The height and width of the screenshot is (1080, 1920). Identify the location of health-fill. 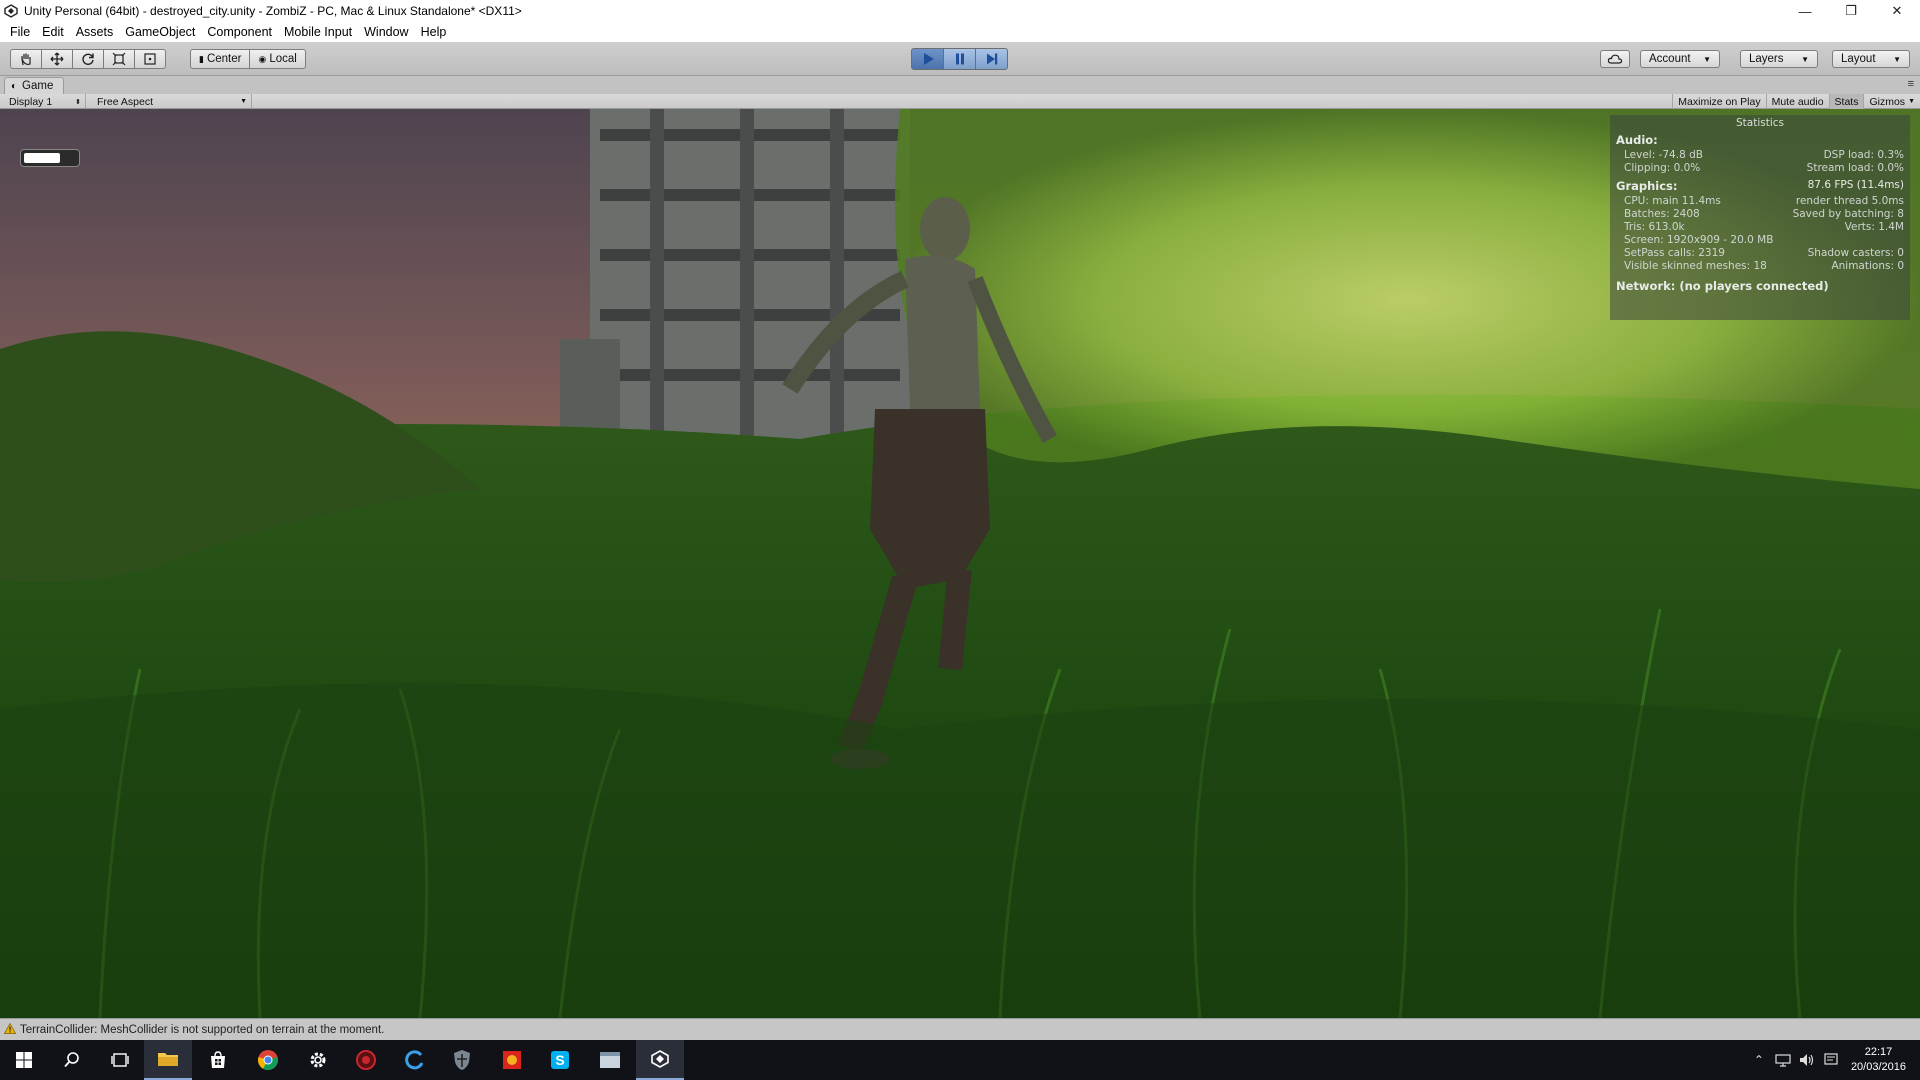
(42, 158).